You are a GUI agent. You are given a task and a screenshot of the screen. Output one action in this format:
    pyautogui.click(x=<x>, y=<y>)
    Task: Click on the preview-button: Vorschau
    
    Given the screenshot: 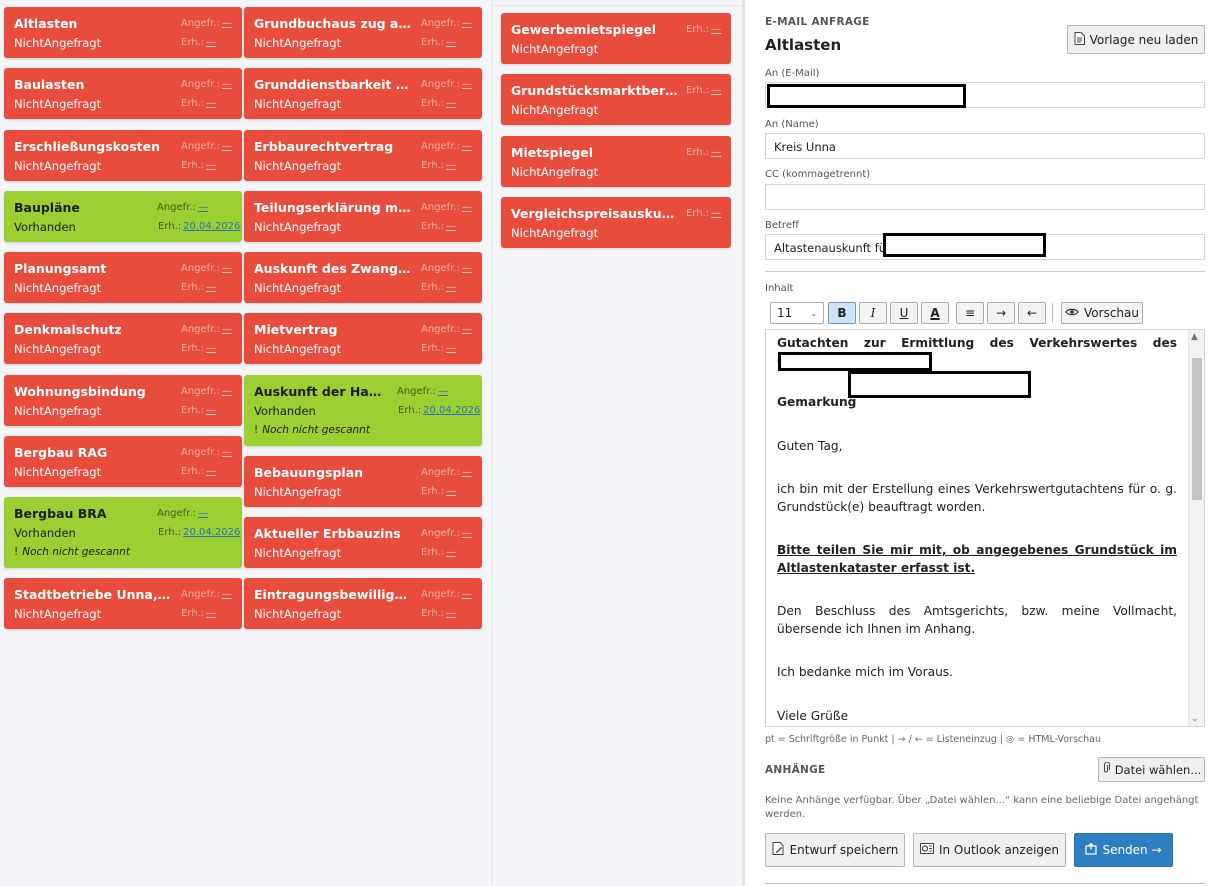 What is the action you would take?
    pyautogui.click(x=1102, y=313)
    